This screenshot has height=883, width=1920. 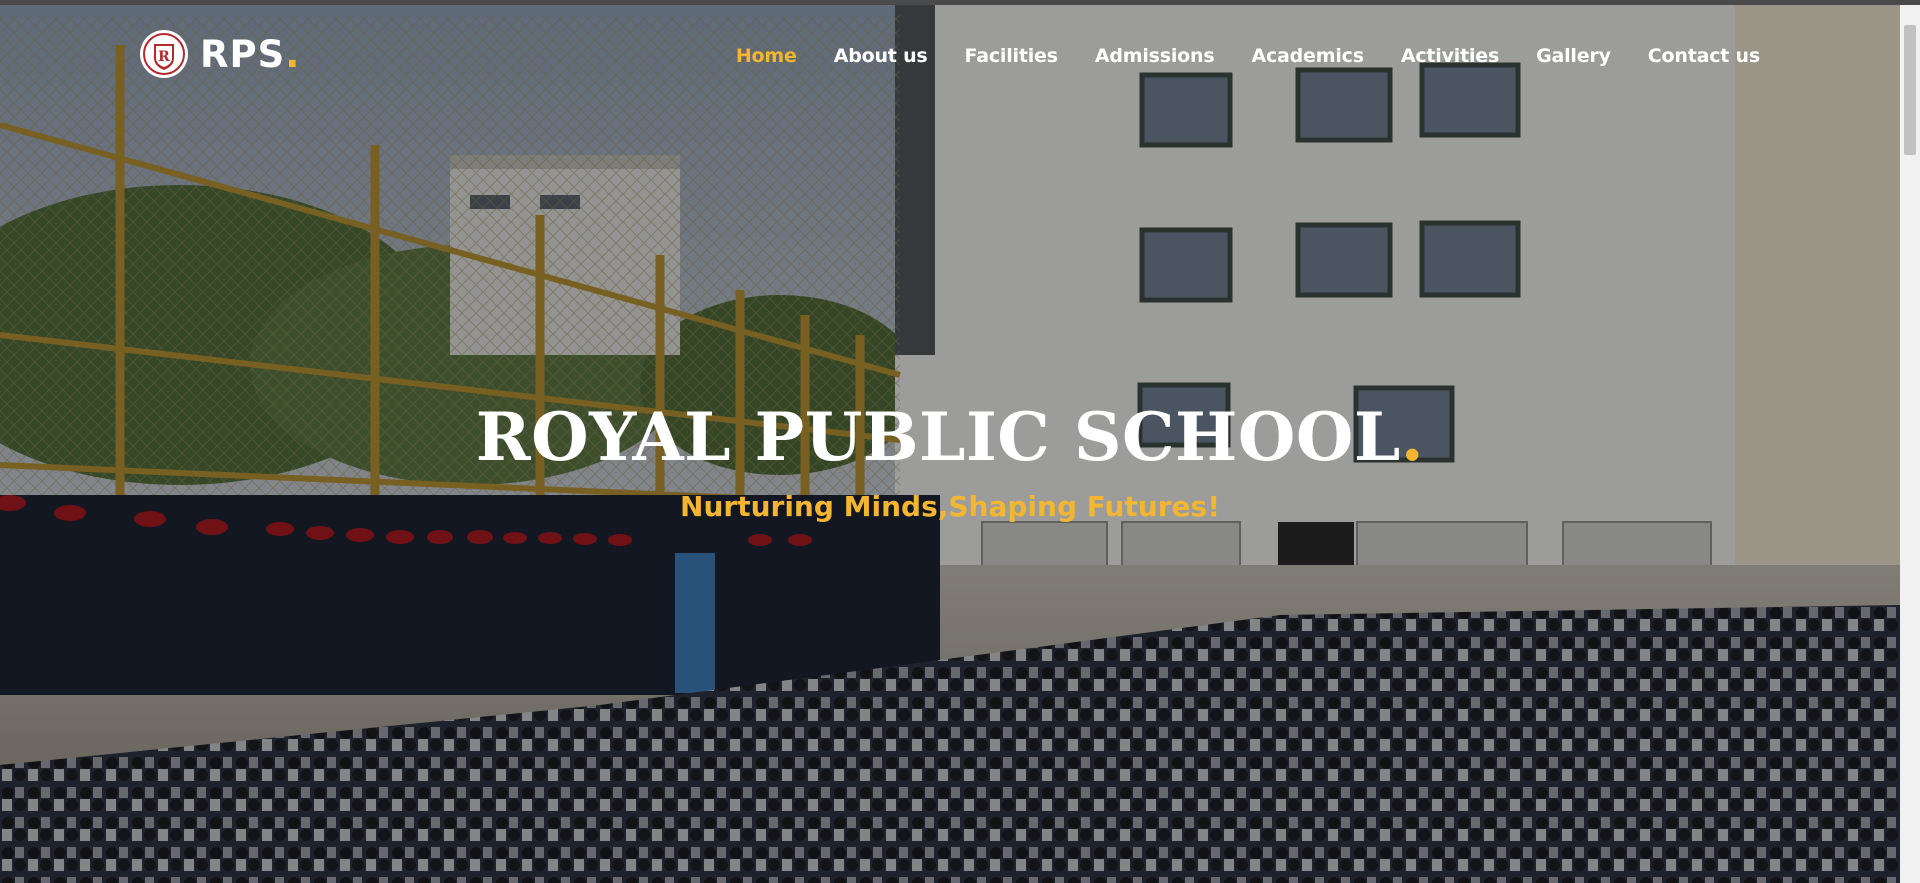 What do you see at coordinates (950, 506) in the screenshot?
I see `hero-subtitle: Nurturing Minds,Shaping Futures!` at bounding box center [950, 506].